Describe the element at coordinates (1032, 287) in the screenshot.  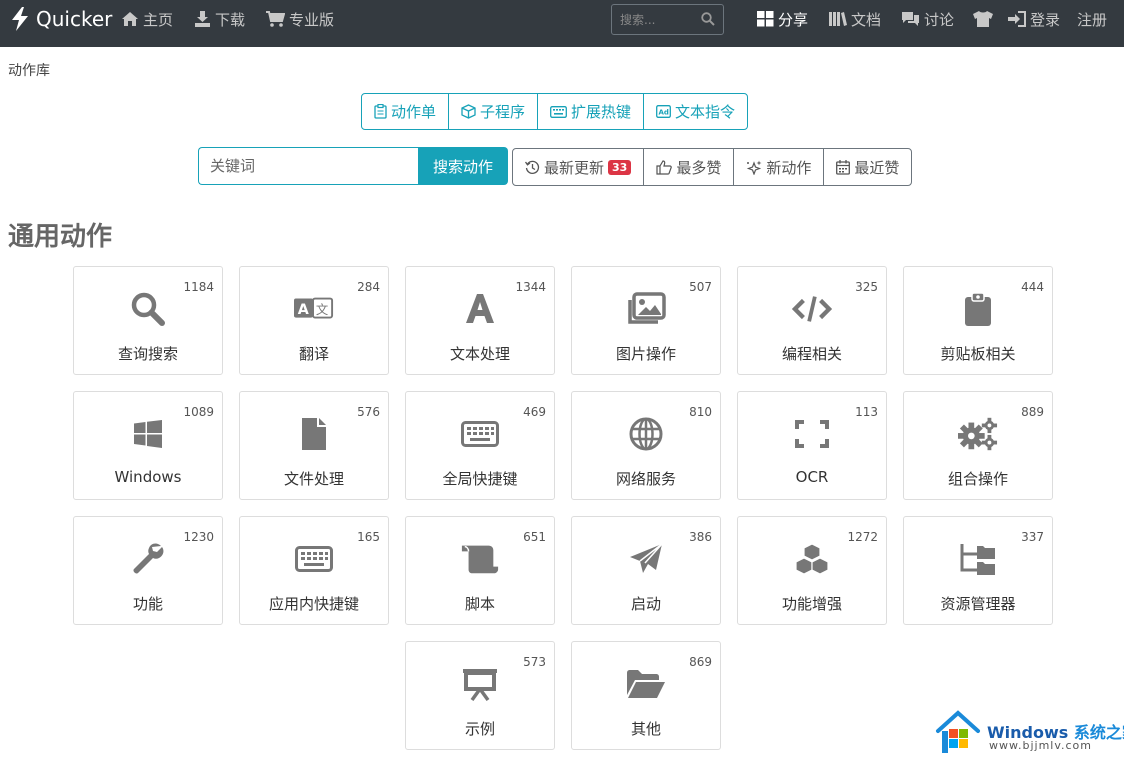
I see `action-count: 444` at that location.